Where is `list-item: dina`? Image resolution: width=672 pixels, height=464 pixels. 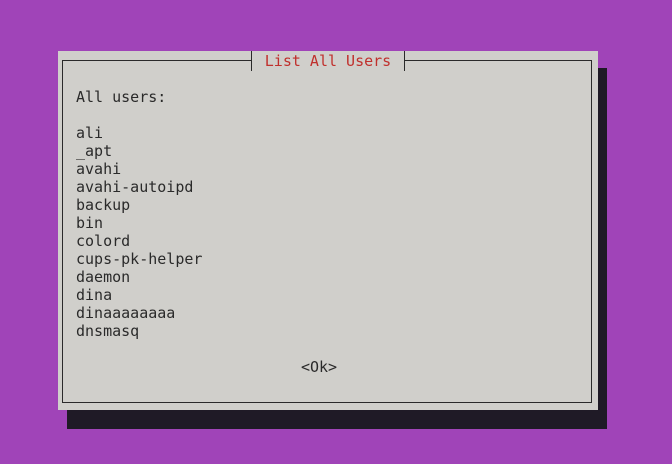 list-item: dina is located at coordinates (94, 295).